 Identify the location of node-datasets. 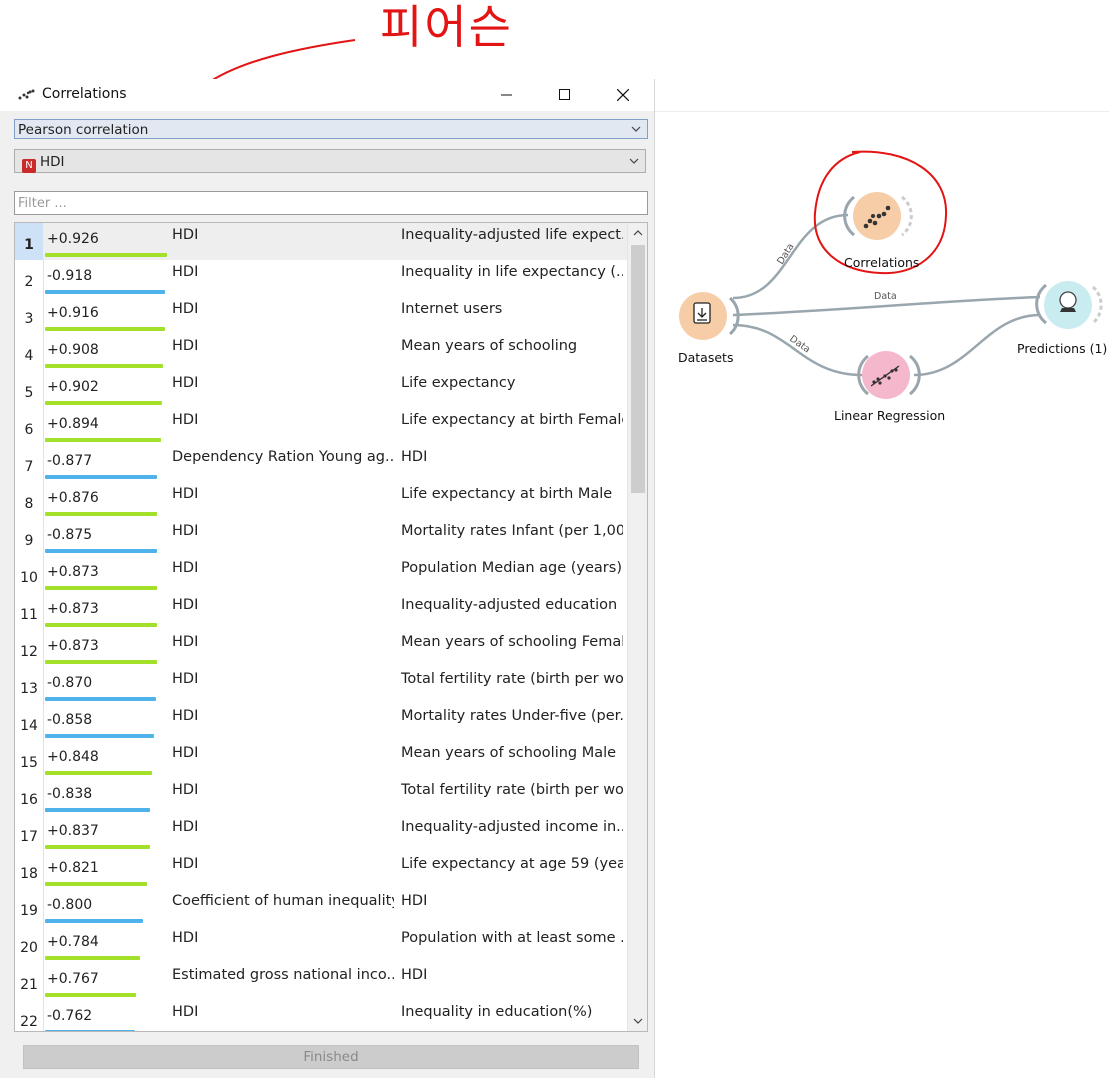
(709, 316).